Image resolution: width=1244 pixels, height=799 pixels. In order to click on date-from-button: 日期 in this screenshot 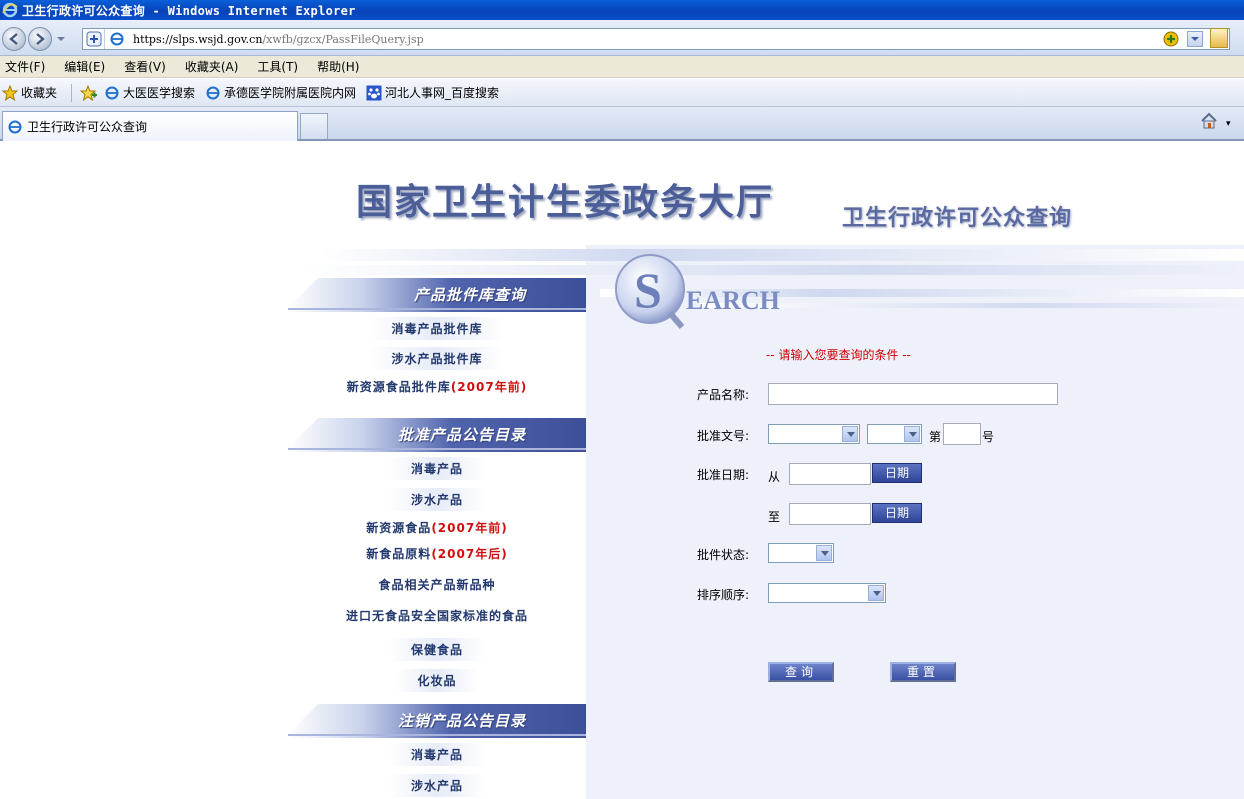, I will do `click(897, 473)`.